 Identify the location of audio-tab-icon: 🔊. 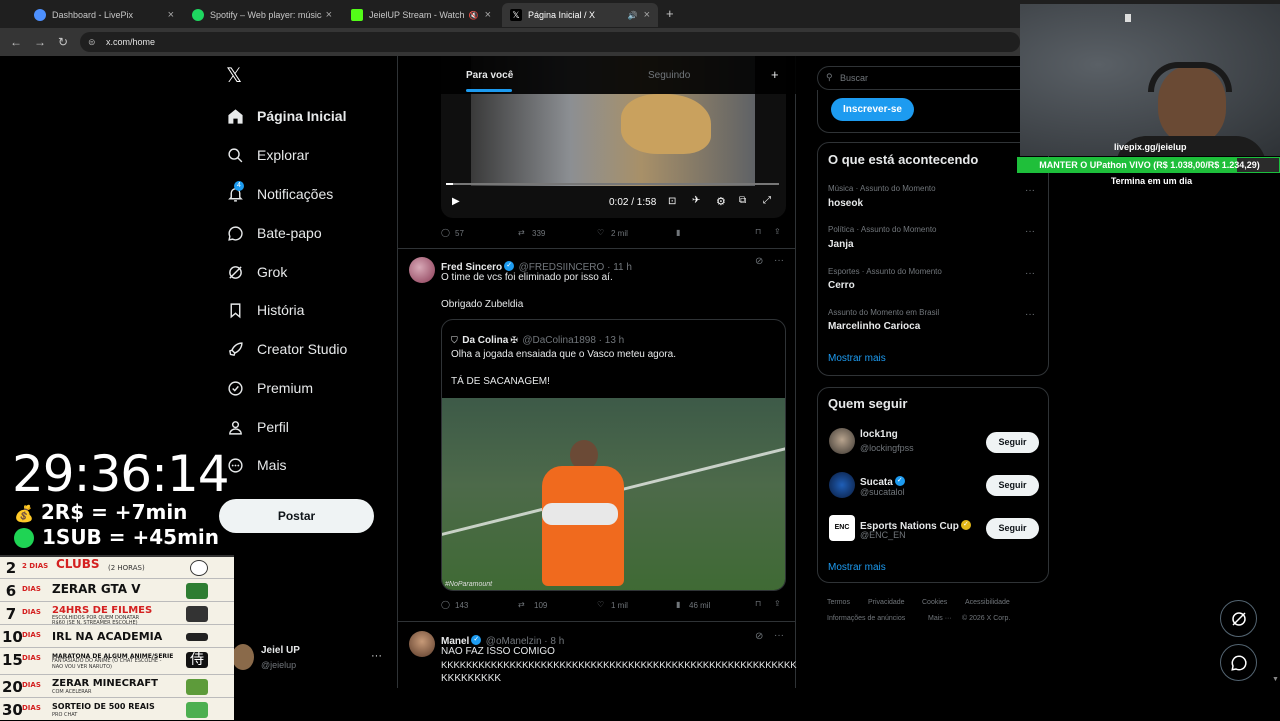
(633, 15).